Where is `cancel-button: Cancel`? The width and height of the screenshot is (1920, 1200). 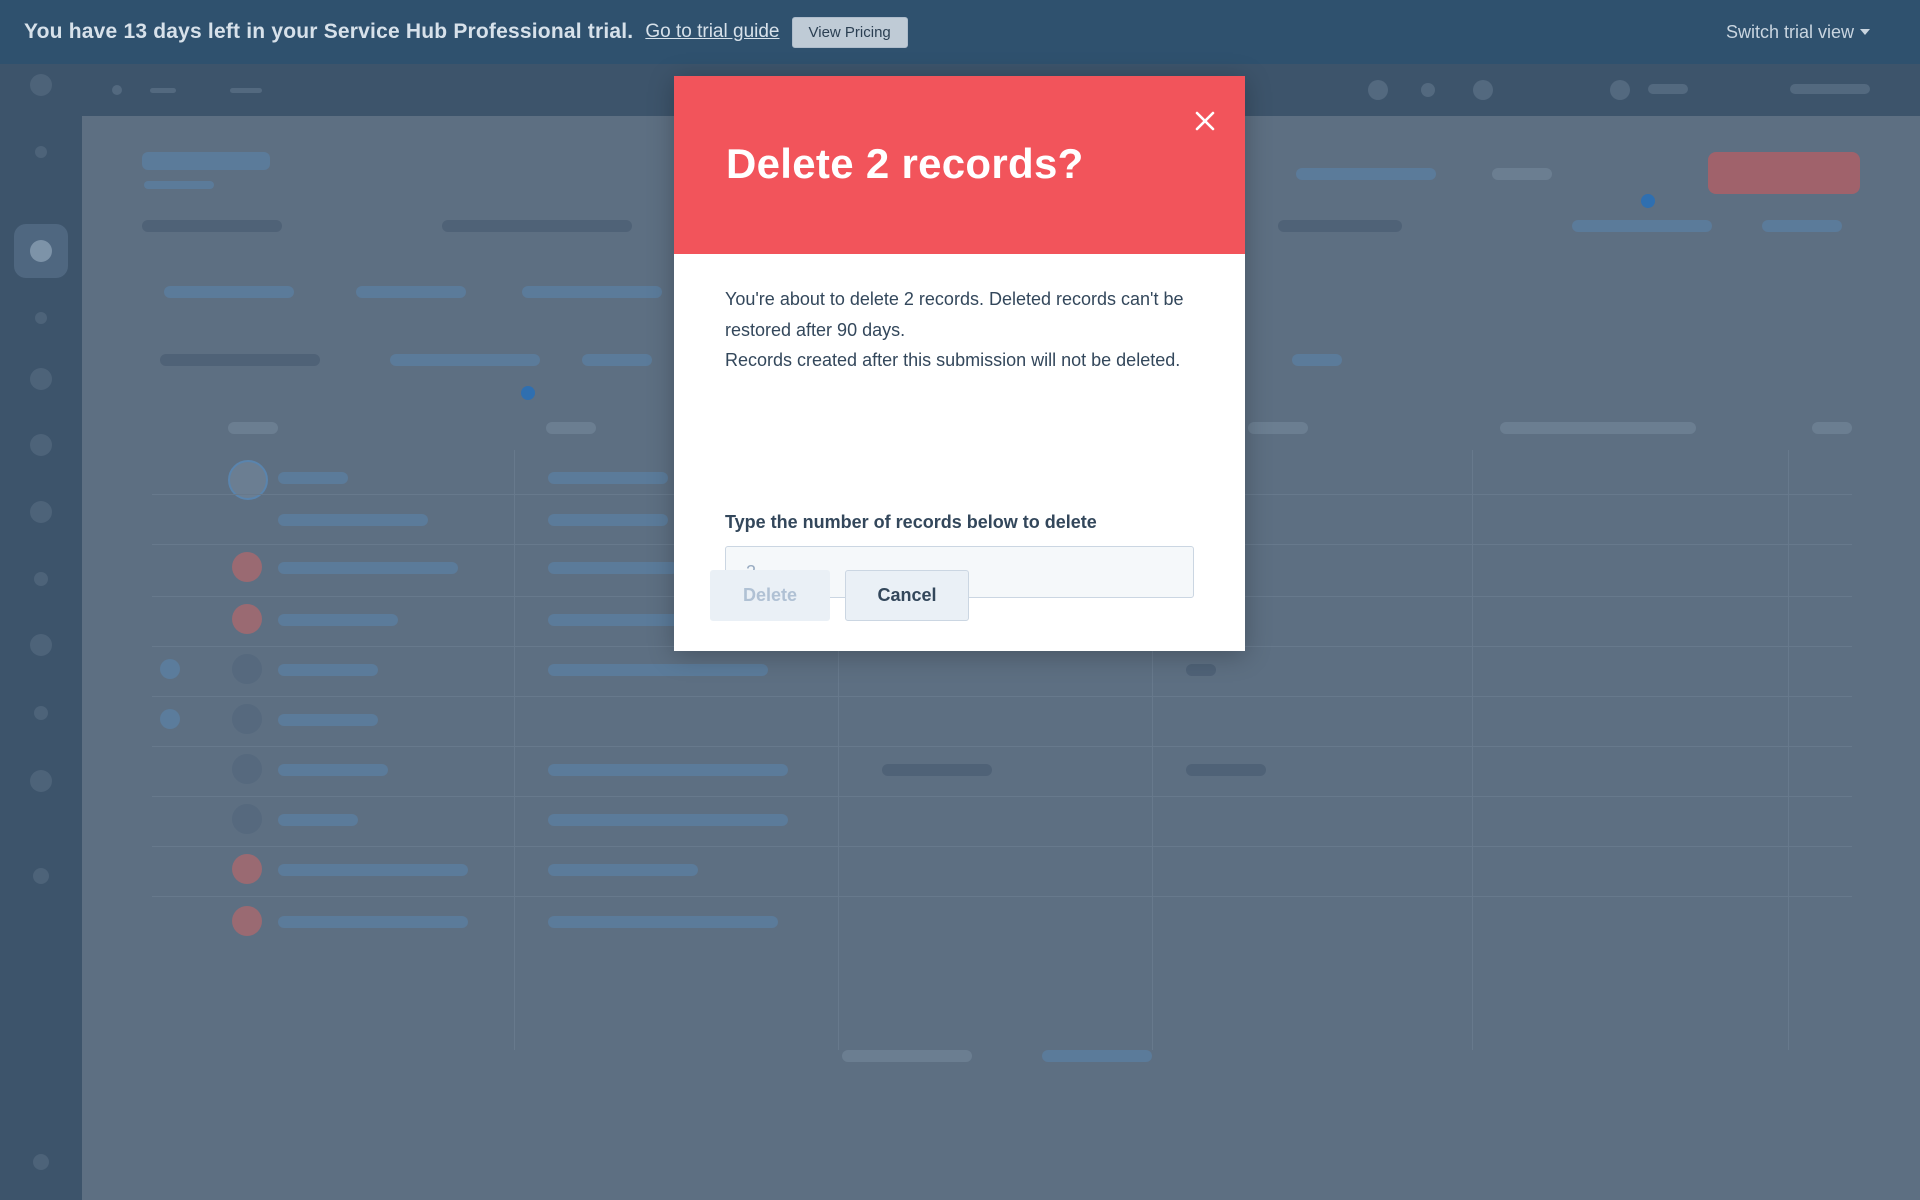
cancel-button: Cancel is located at coordinates (907, 595).